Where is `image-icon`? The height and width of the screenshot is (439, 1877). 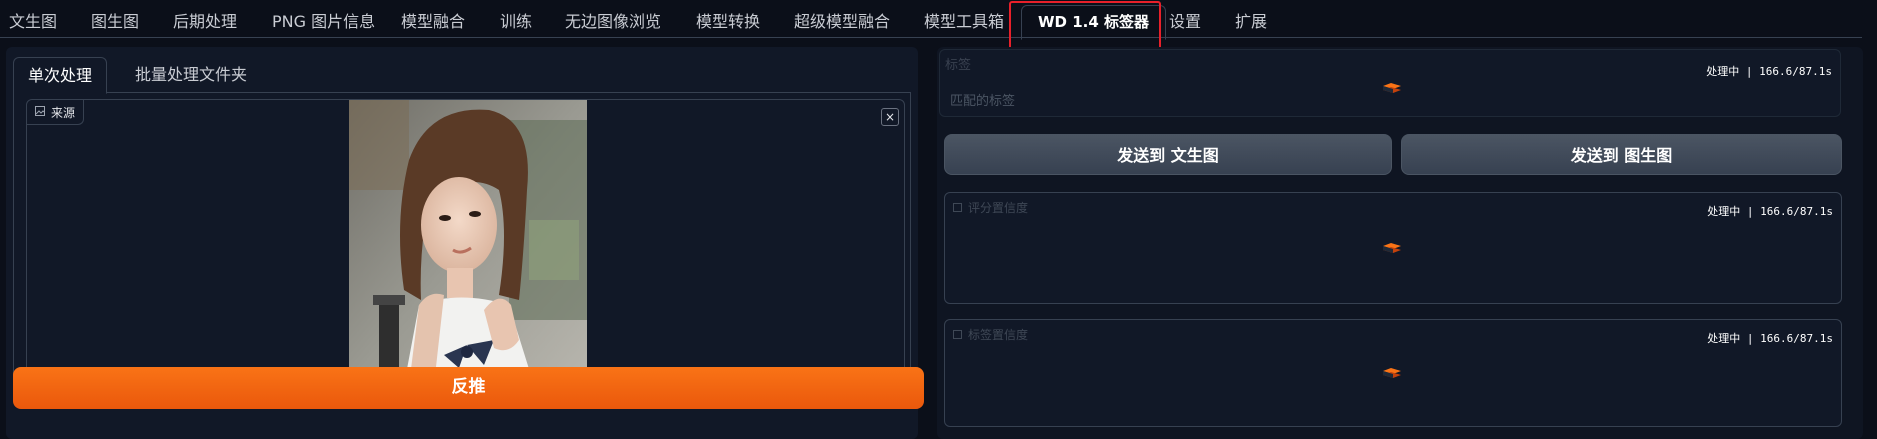 image-icon is located at coordinates (40, 112).